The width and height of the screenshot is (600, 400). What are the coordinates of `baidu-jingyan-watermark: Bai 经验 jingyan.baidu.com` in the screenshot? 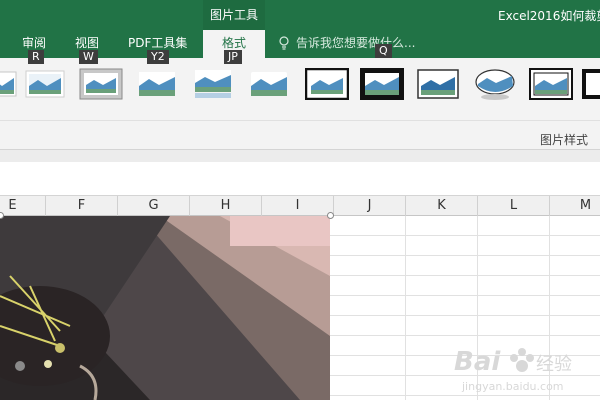 It's located at (513, 370).